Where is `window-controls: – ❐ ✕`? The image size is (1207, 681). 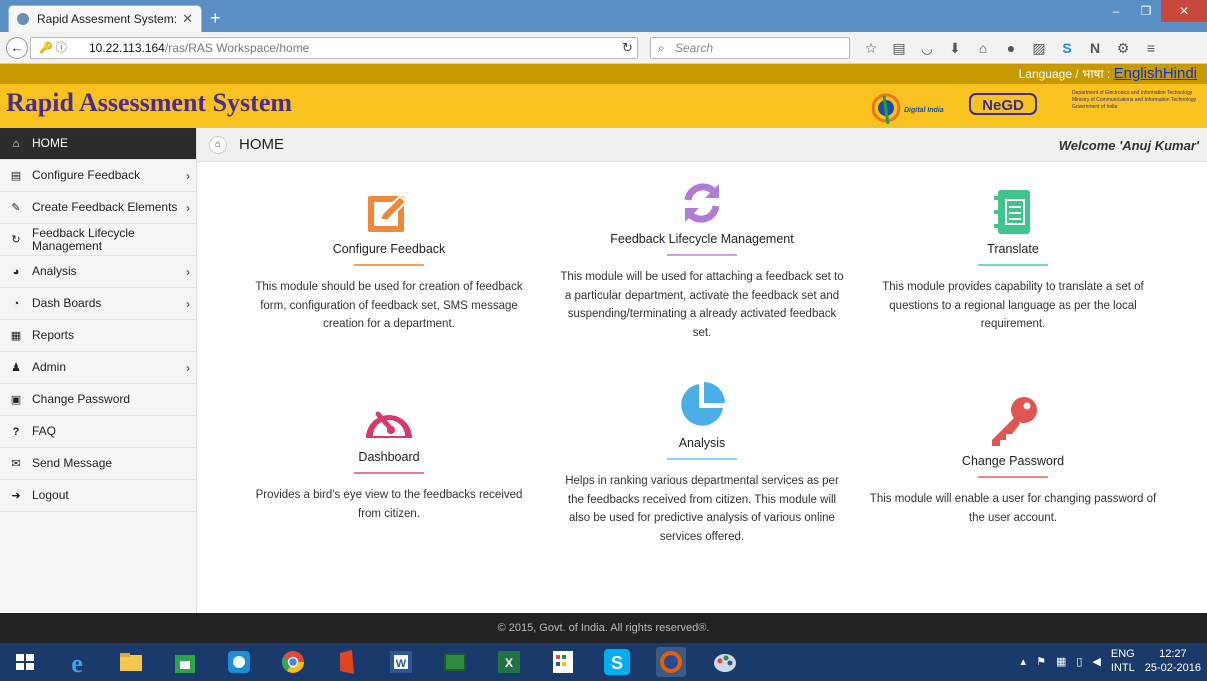
window-controls: – ❐ ✕ is located at coordinates (1154, 12).